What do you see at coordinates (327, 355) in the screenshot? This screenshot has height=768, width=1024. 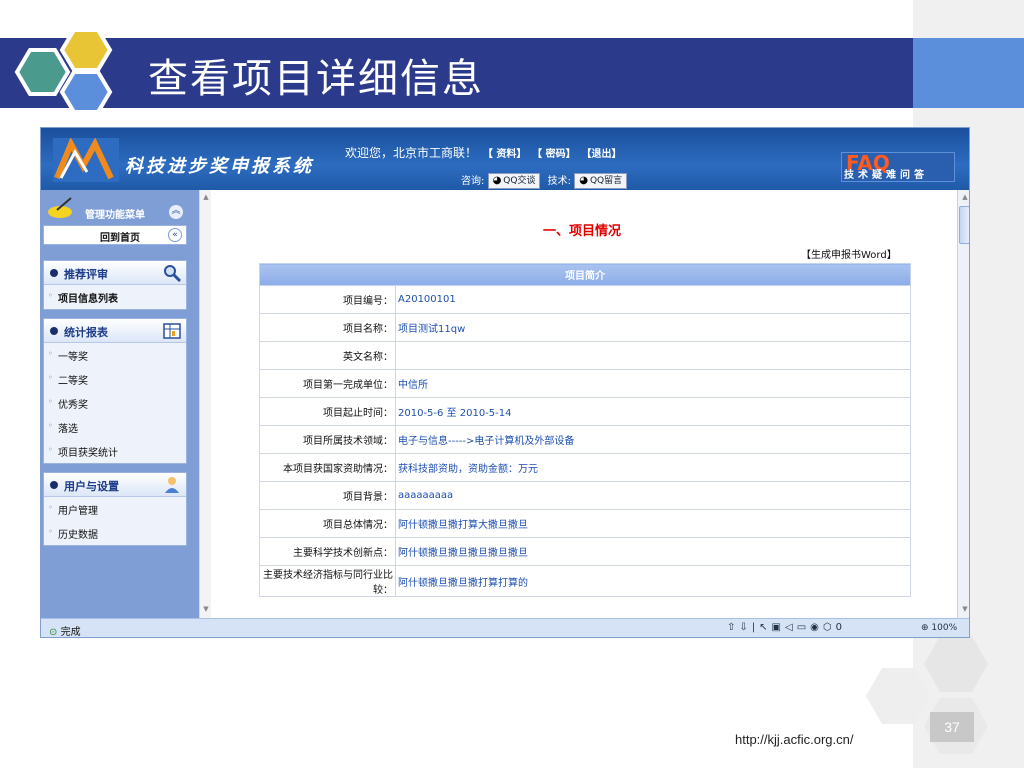 I see `field-label: 英文名称：` at bounding box center [327, 355].